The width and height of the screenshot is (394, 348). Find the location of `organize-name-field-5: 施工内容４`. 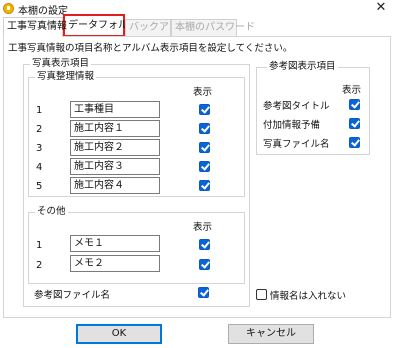

organize-name-field-5: 施工内容４ is located at coordinates (115, 185).